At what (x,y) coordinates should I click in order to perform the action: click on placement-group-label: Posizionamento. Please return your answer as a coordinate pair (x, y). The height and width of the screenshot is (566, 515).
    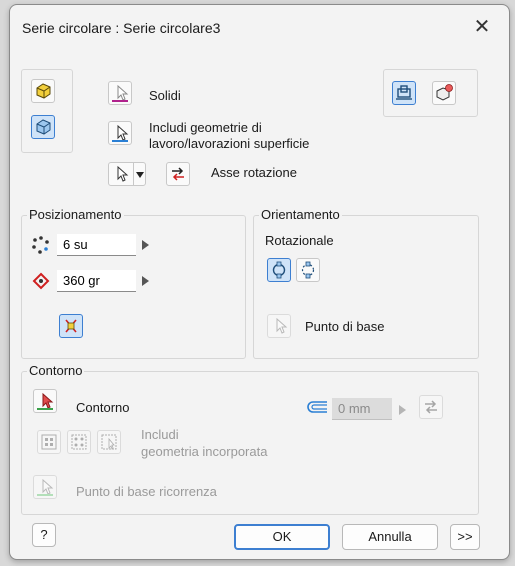
    Looking at the image, I should click on (75, 214).